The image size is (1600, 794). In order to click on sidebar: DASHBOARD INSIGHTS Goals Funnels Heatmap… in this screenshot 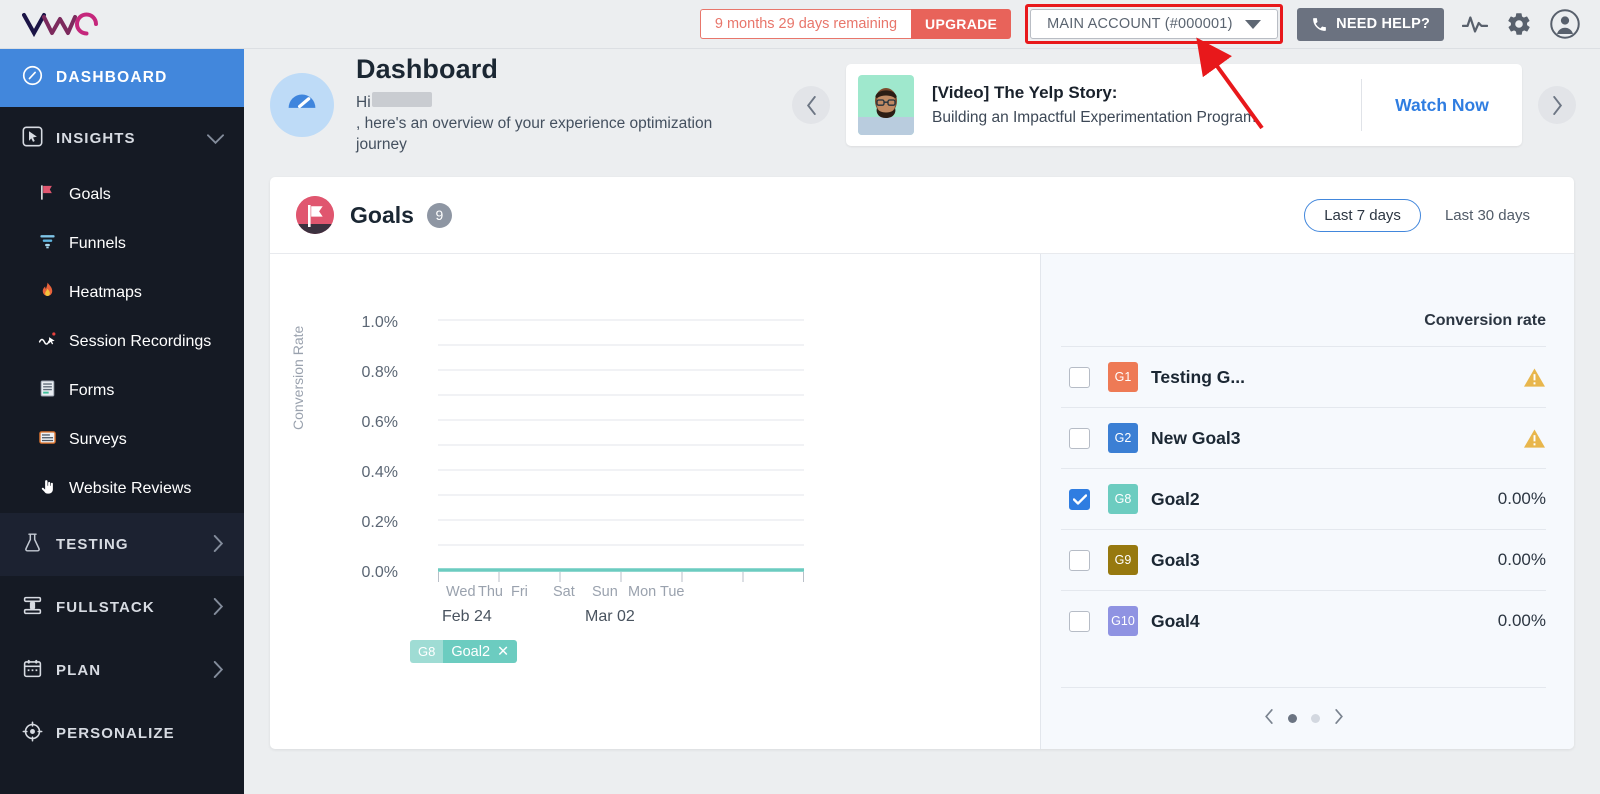, I will do `click(122, 421)`.